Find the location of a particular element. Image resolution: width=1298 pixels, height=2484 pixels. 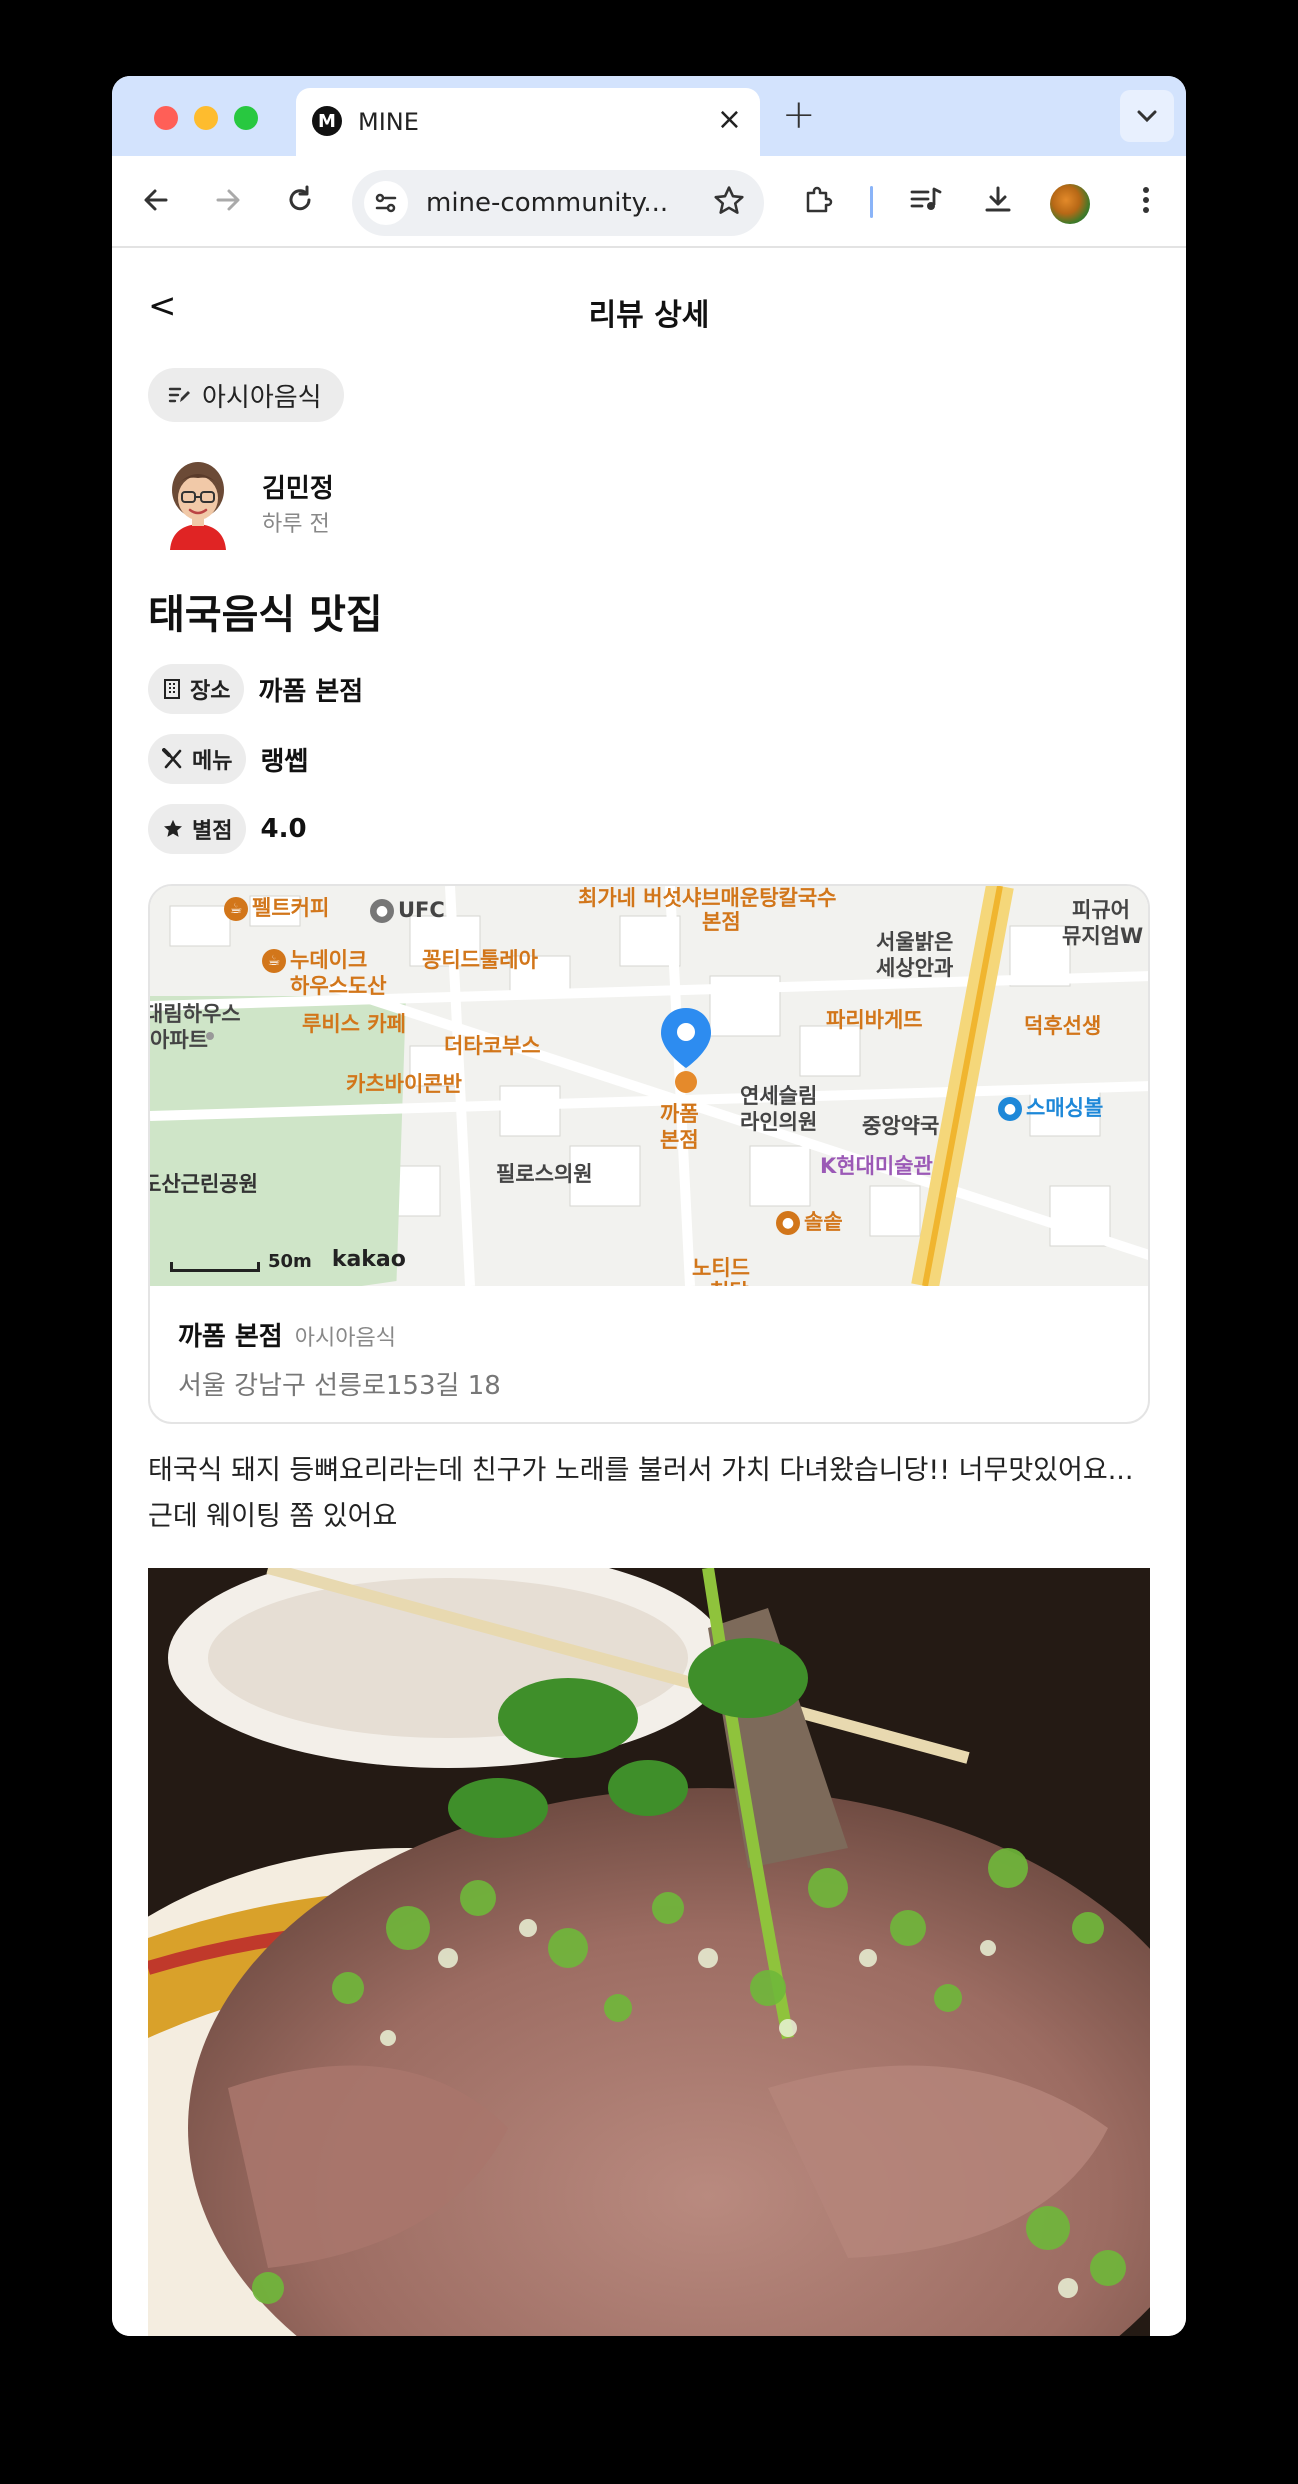

chevron-down-icon is located at coordinates (1147, 116).